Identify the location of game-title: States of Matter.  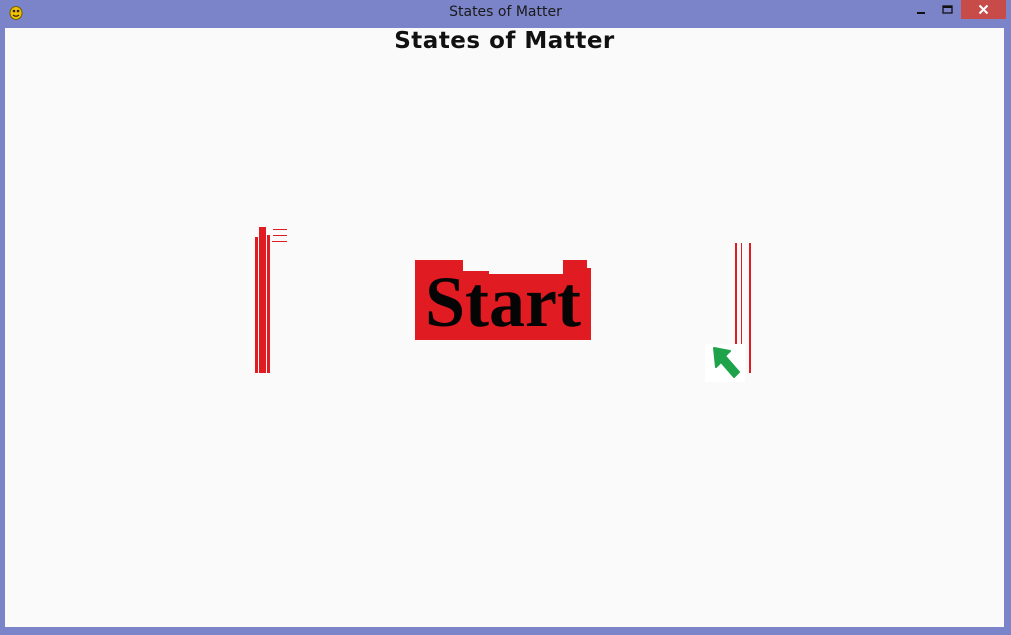
(504, 41).